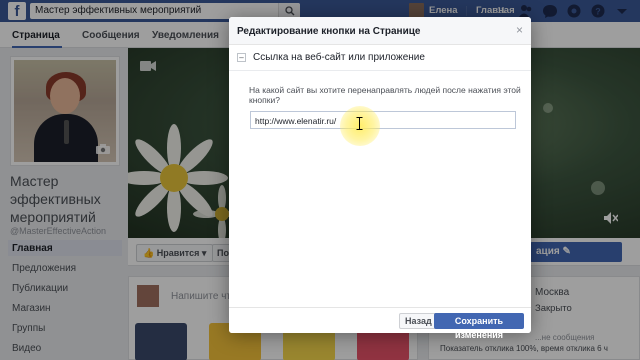 This screenshot has height=360, width=640. What do you see at coordinates (359, 123) in the screenshot?
I see `text-cursor-icon` at bounding box center [359, 123].